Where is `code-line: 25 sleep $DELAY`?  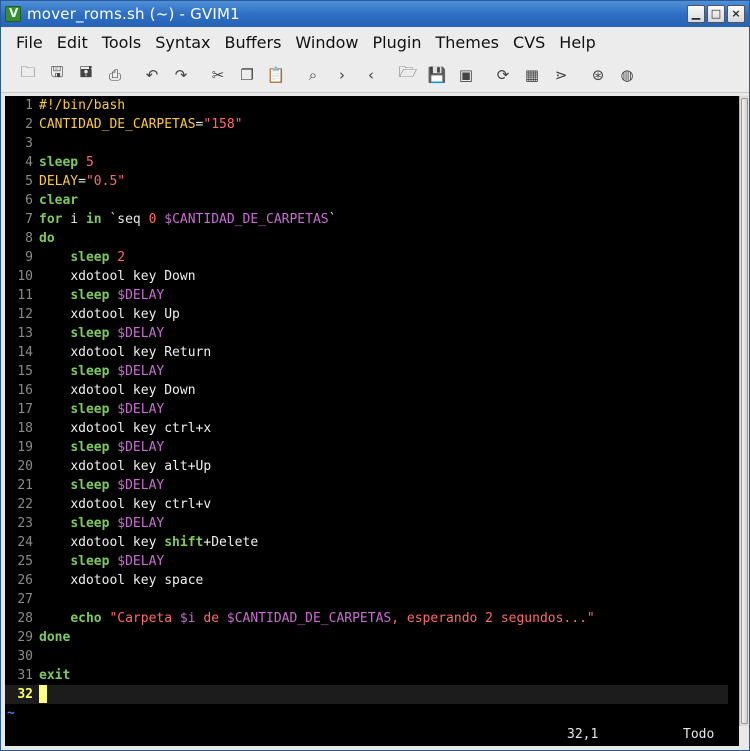
code-line: 25 sleep $DELAY is located at coordinates (372, 561).